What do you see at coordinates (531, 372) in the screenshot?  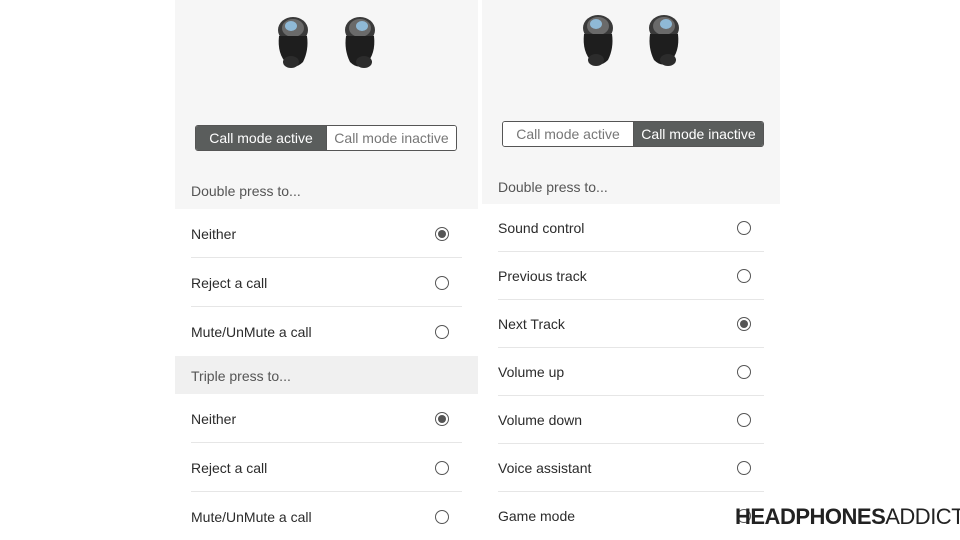 I see `option-label: Volume up` at bounding box center [531, 372].